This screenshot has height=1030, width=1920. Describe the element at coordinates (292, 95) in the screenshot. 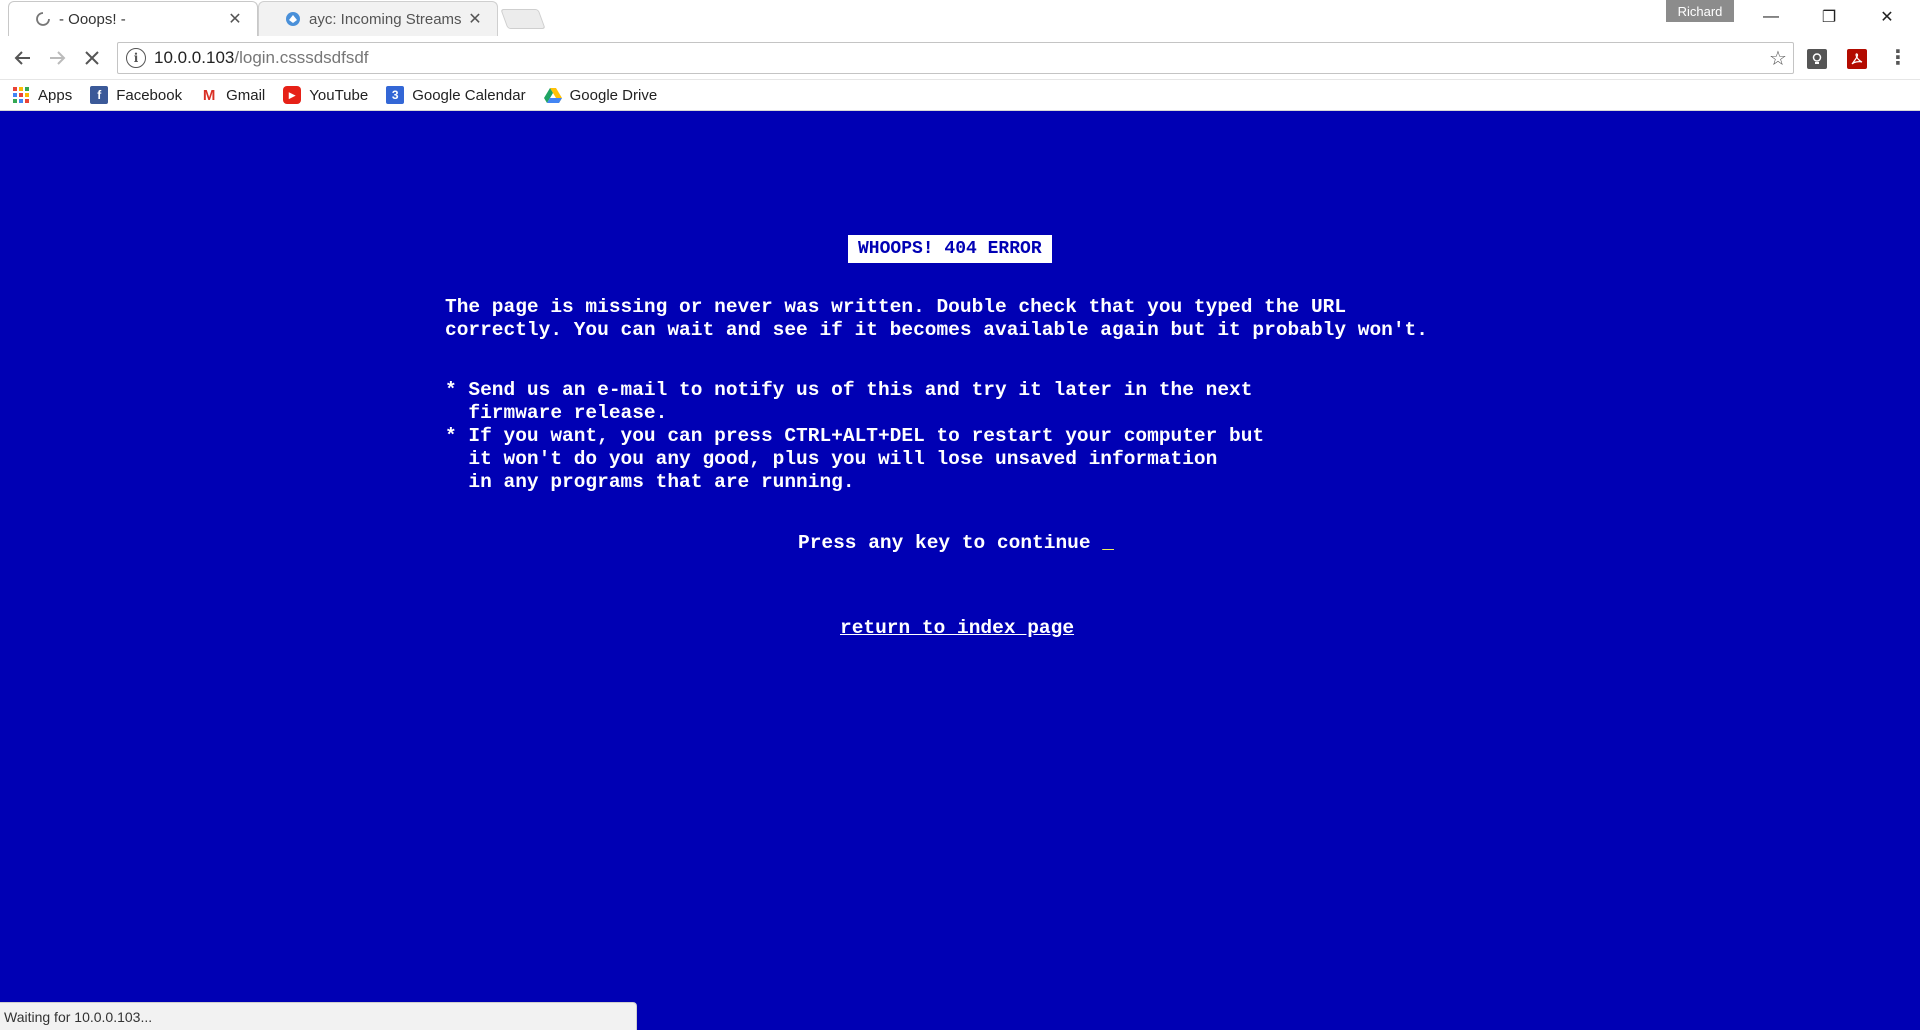

I see `youtube-icon: ▶` at that location.